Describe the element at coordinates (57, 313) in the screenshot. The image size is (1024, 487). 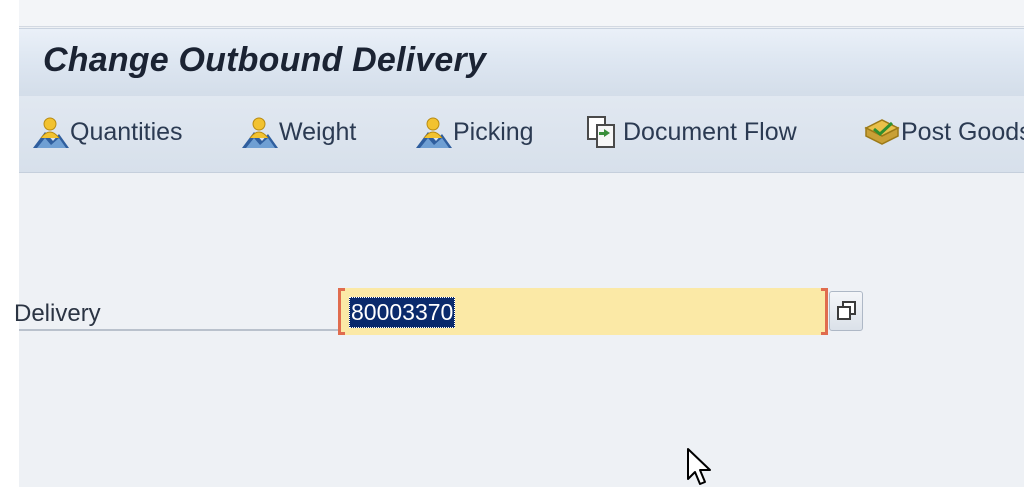
I see `delivery-label-text: Delivery` at that location.